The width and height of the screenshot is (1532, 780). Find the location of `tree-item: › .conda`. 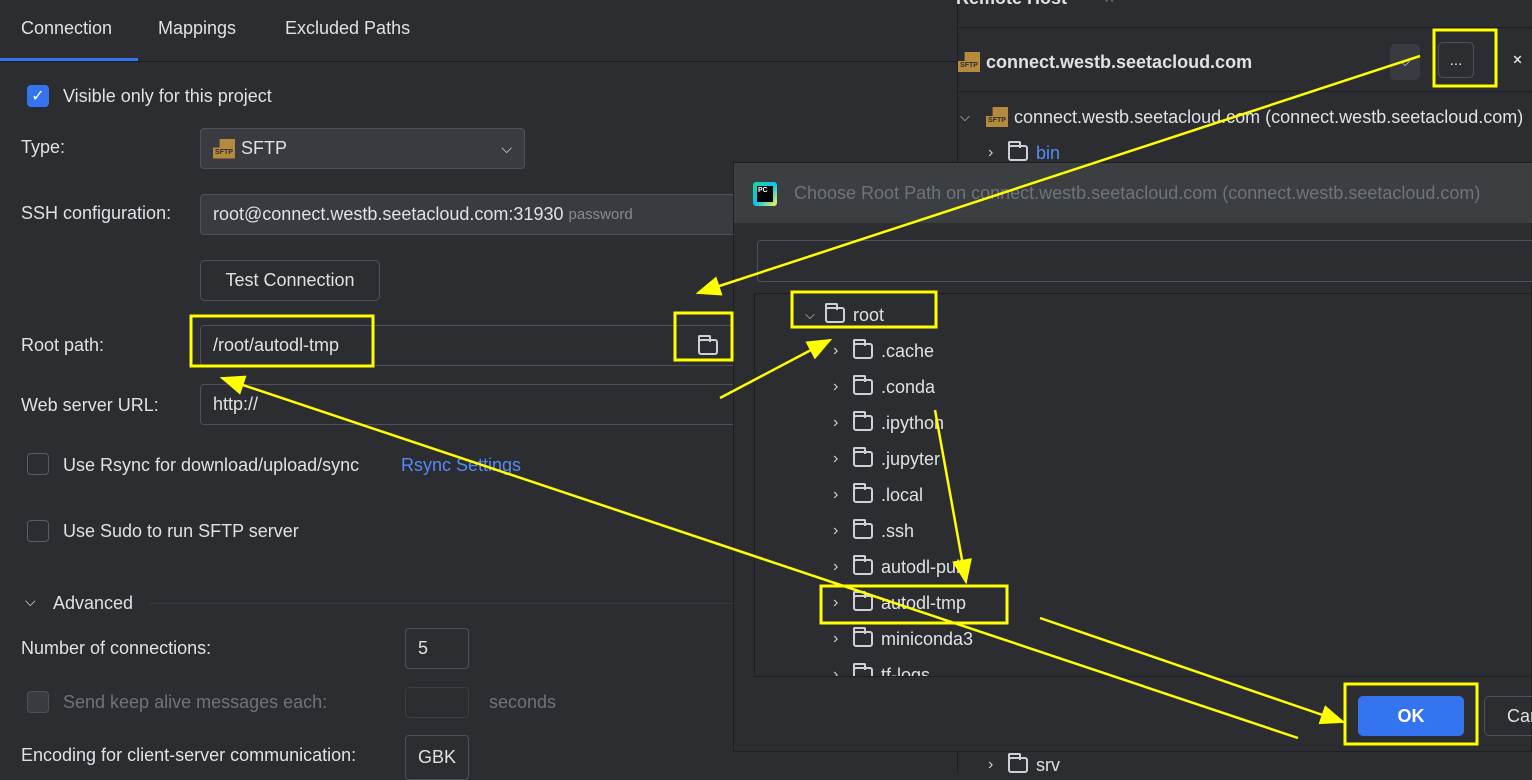

tree-item: › .conda is located at coordinates (884, 387).